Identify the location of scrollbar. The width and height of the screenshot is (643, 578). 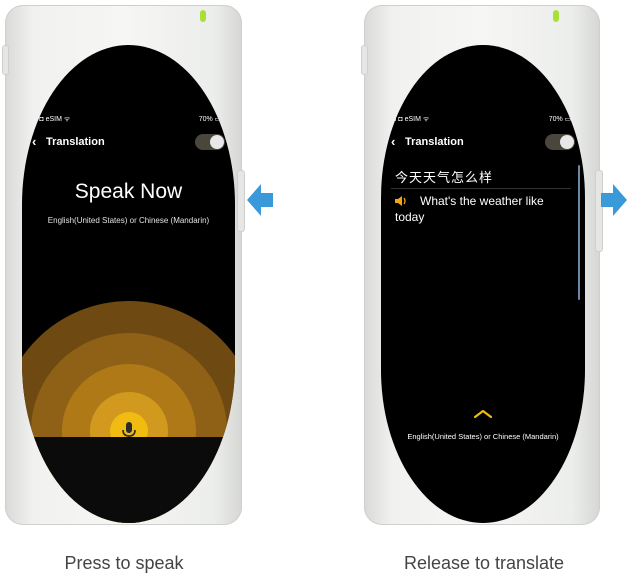
(579, 232).